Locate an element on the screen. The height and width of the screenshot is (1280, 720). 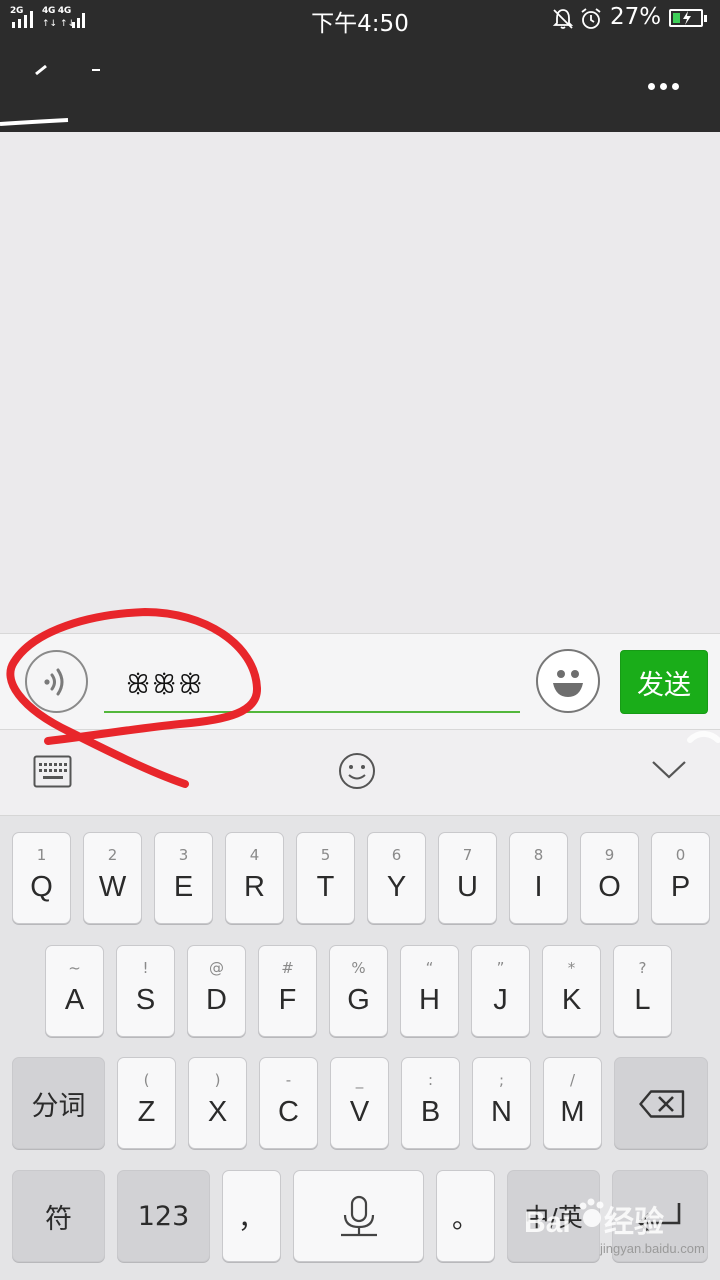
key-v: _ V is located at coordinates (359, 1103).